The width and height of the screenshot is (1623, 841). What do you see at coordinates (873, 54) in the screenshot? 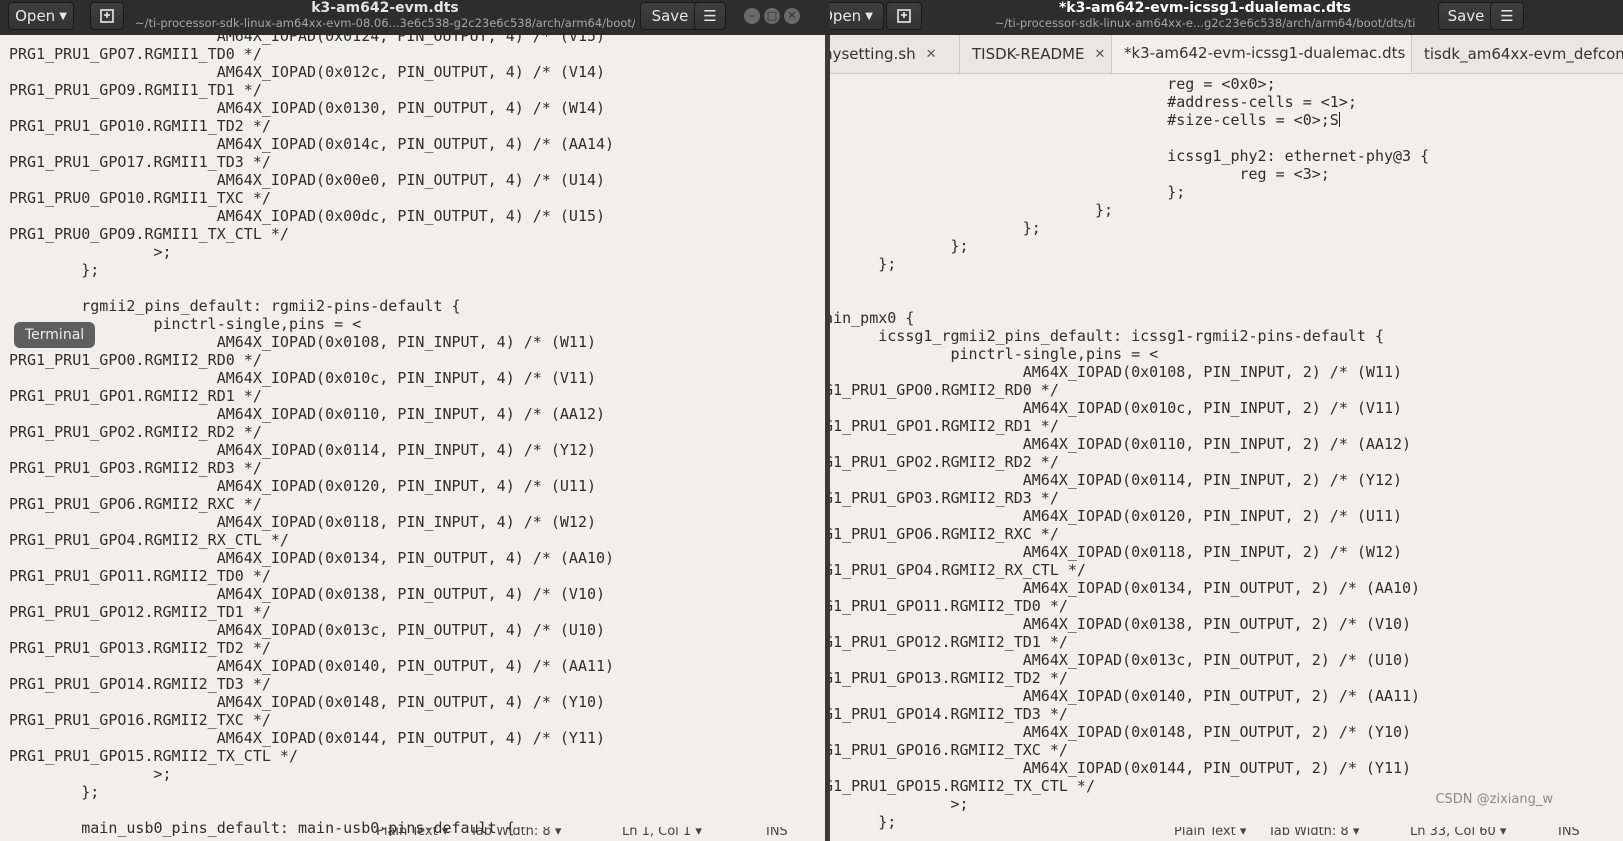
I see `tab-label: mysetting.sh` at bounding box center [873, 54].